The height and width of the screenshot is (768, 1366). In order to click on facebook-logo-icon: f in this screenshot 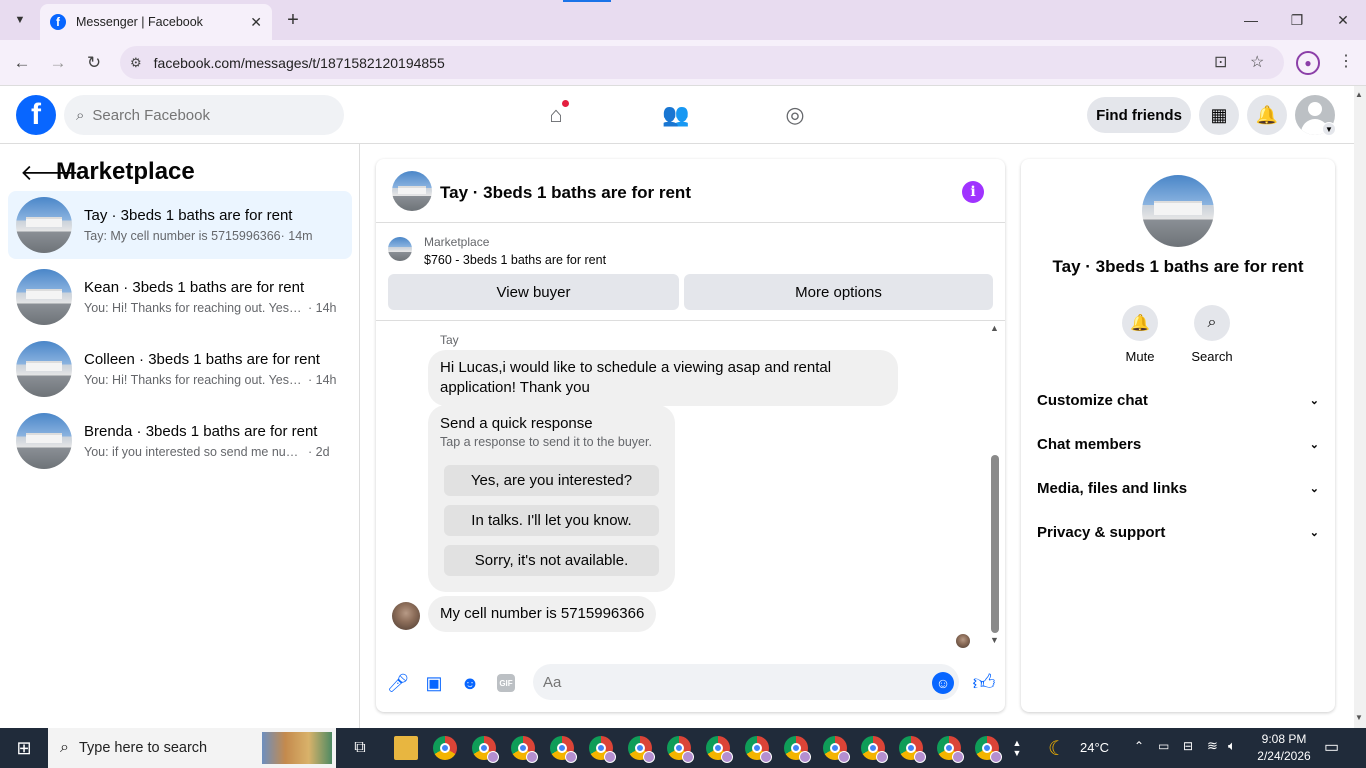, I will do `click(36, 115)`.